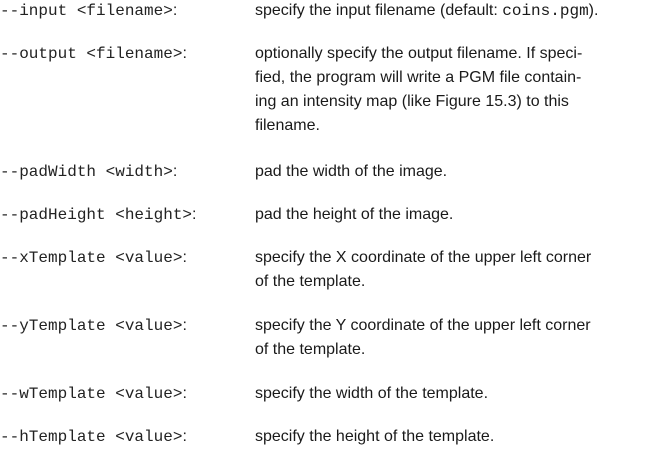 Image resolution: width=661 pixels, height=449 pixels. I want to click on description-line: filename., so click(287, 125).